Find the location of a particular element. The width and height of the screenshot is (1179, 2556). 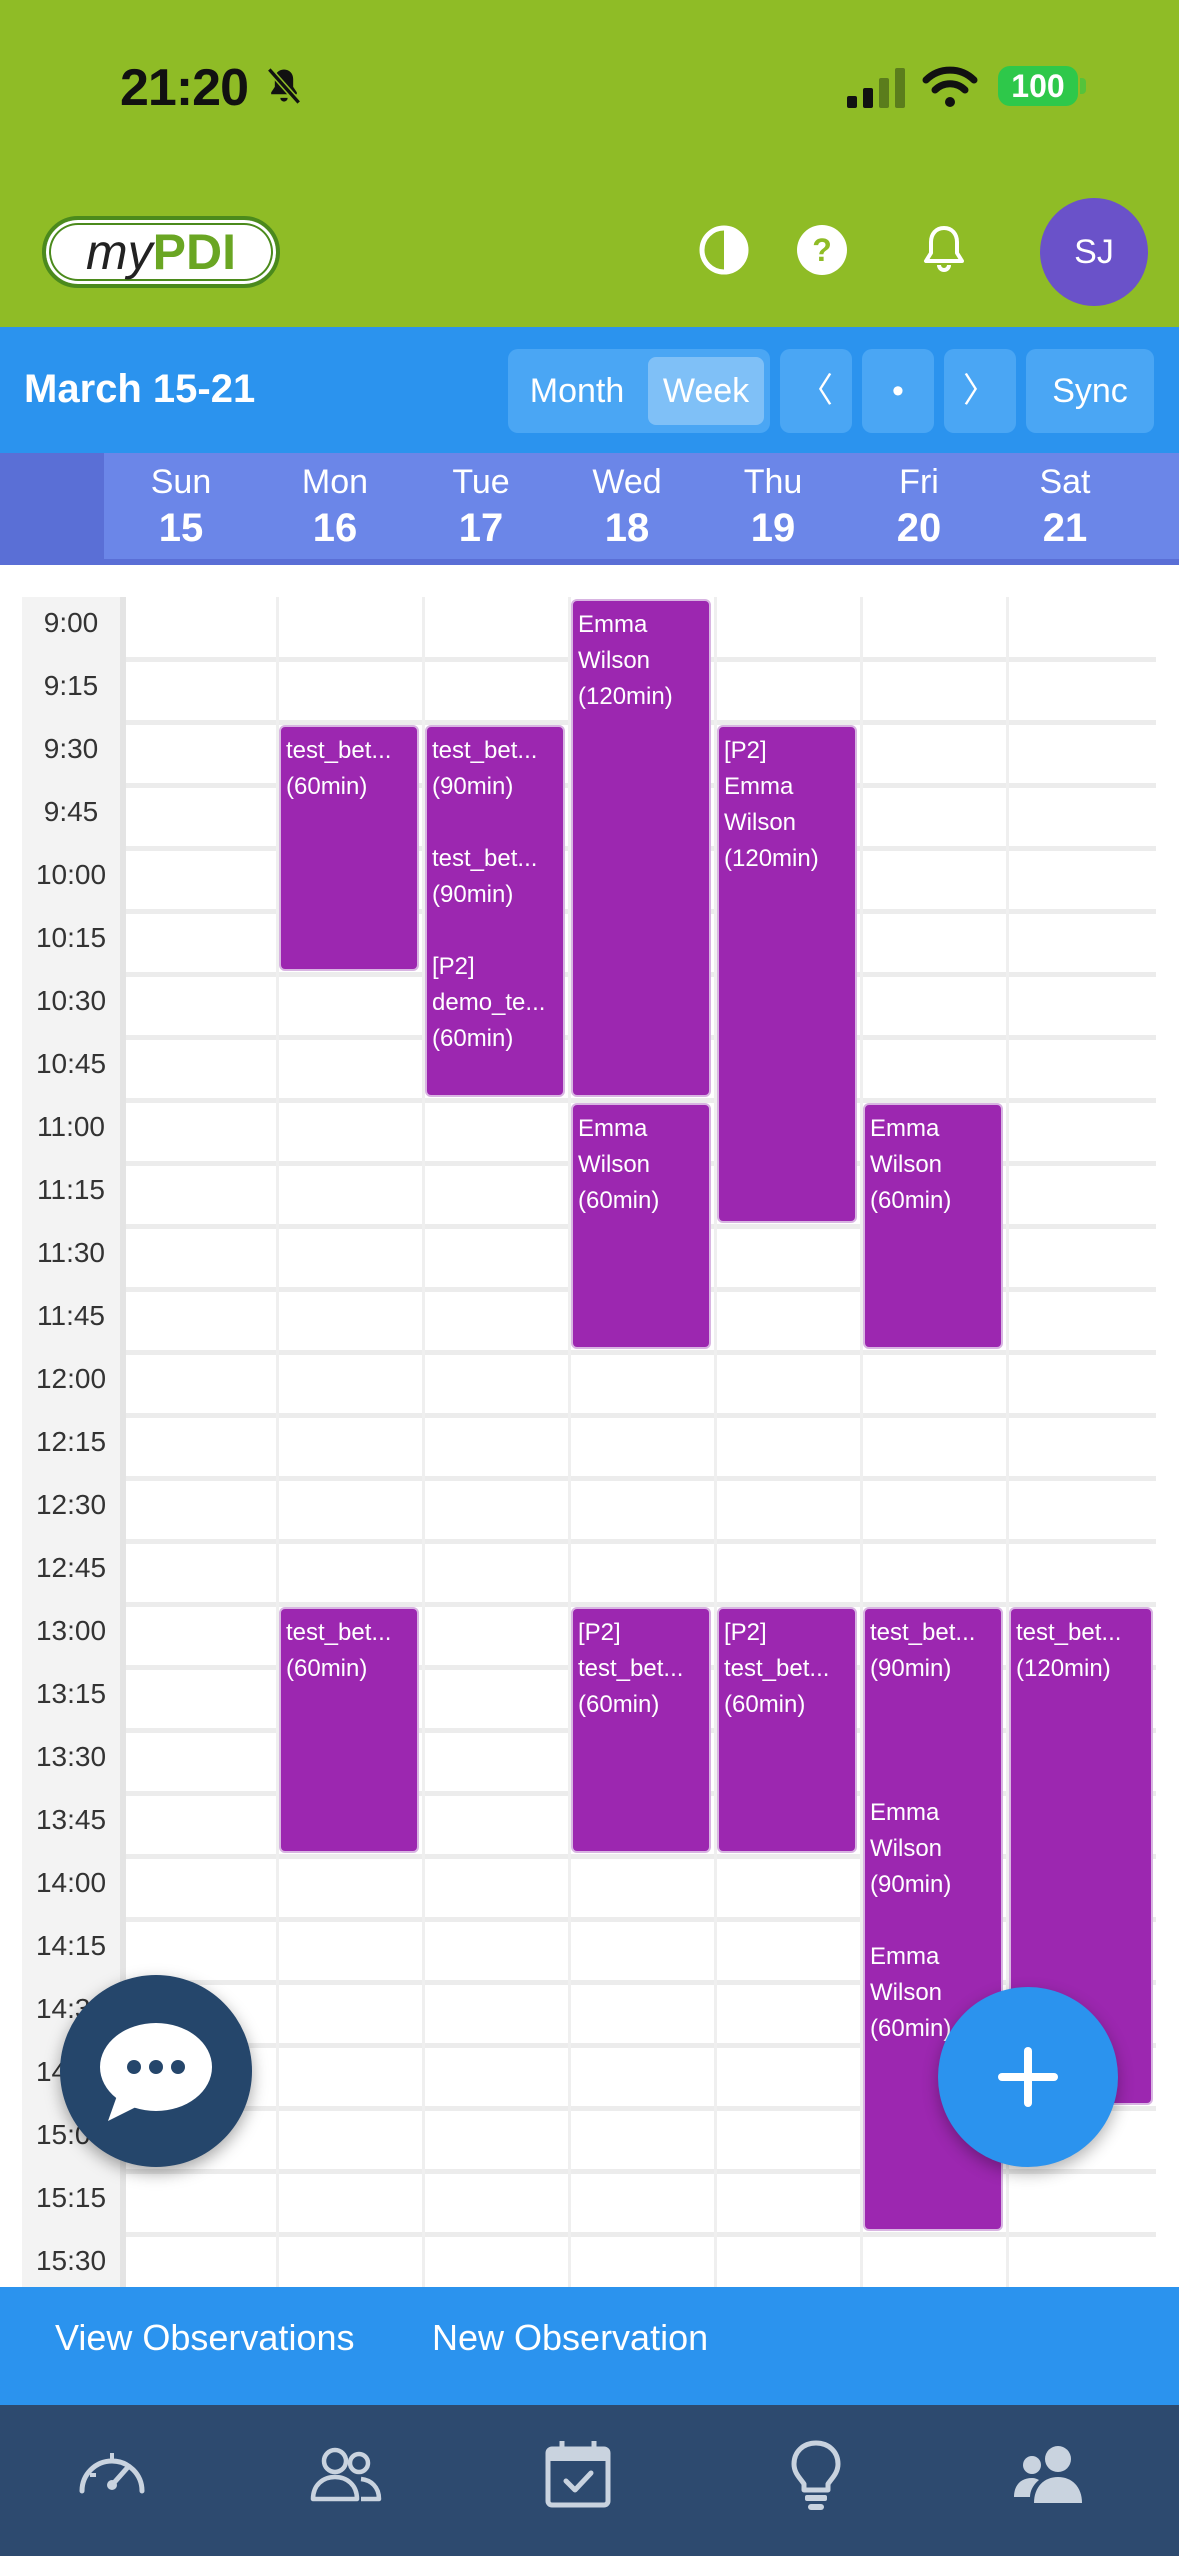

time-slot-label: 13:45 is located at coordinates (71, 1819).